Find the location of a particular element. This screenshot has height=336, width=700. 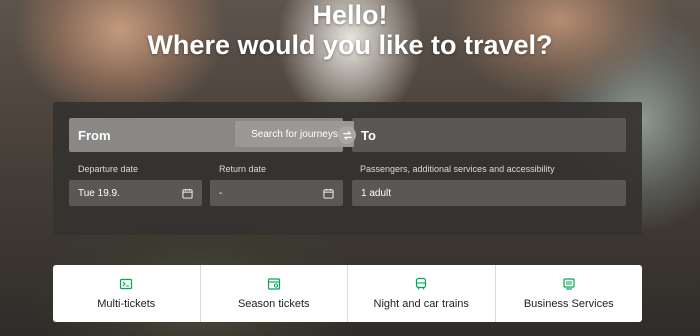

swap-stations-button is located at coordinates (347, 135).